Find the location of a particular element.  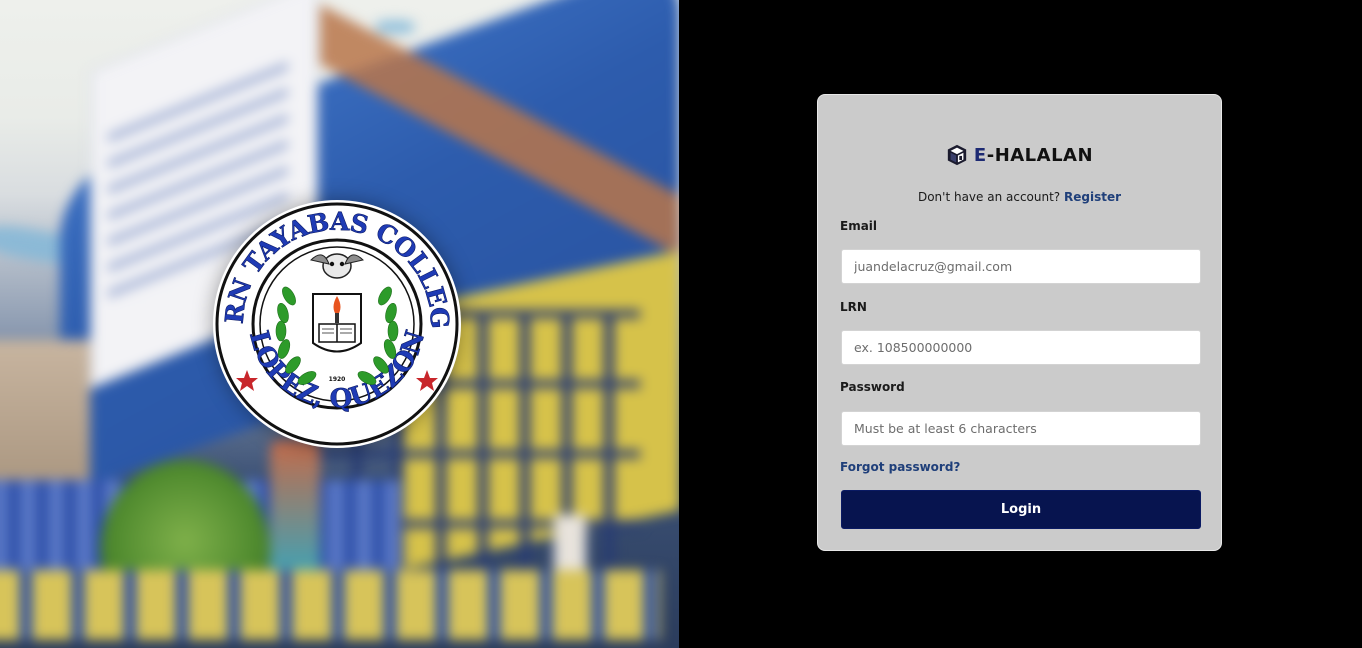

ground-wall is located at coordinates (330, 605).